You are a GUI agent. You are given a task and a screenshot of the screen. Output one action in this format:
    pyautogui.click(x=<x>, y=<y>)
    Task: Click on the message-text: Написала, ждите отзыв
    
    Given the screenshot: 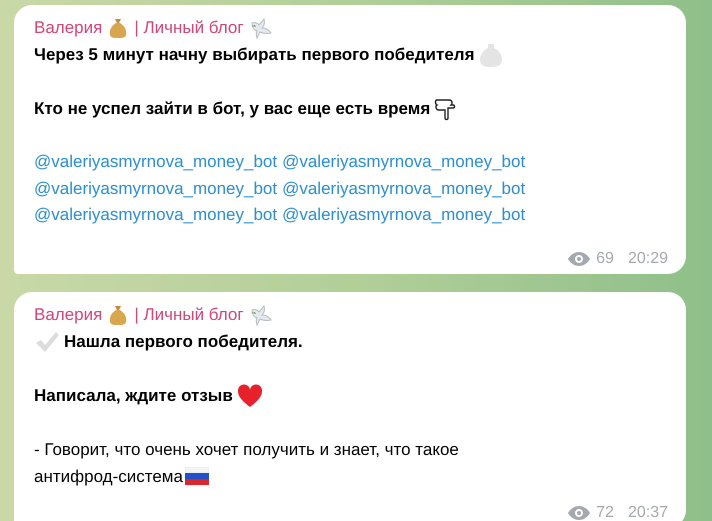 What is the action you would take?
    pyautogui.click(x=133, y=396)
    